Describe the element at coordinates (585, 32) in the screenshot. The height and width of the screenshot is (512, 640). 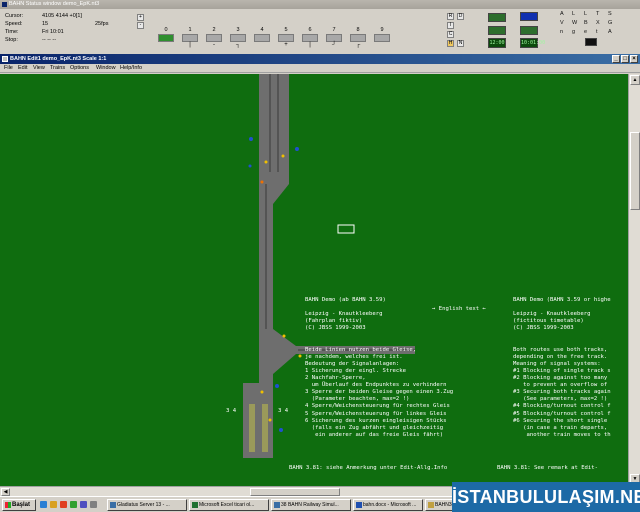
I see `letter-grid-item: e` at that location.